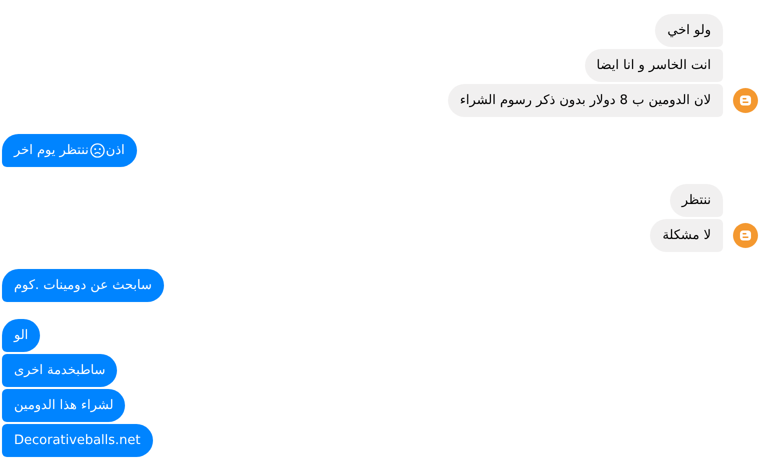 This screenshot has width=769, height=460. What do you see at coordinates (653, 65) in the screenshot?
I see `message-bubble: انت الخاسر و انا ايضا` at bounding box center [653, 65].